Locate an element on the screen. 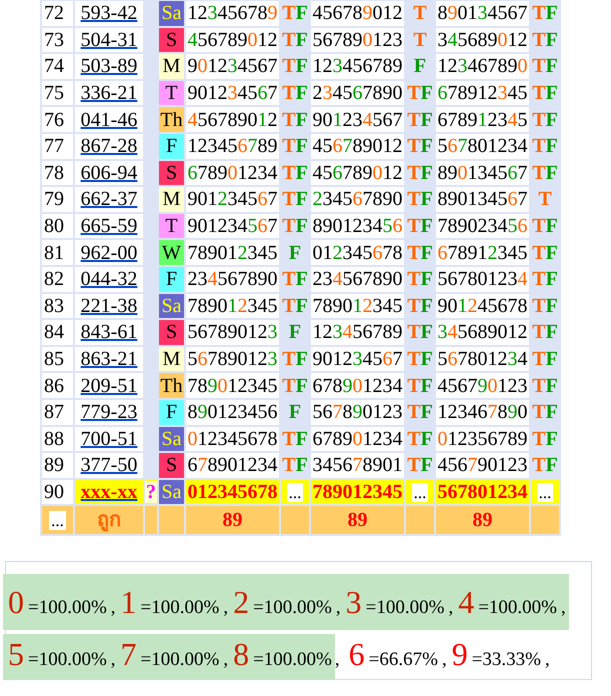  row-number: 73 is located at coordinates (57, 40).